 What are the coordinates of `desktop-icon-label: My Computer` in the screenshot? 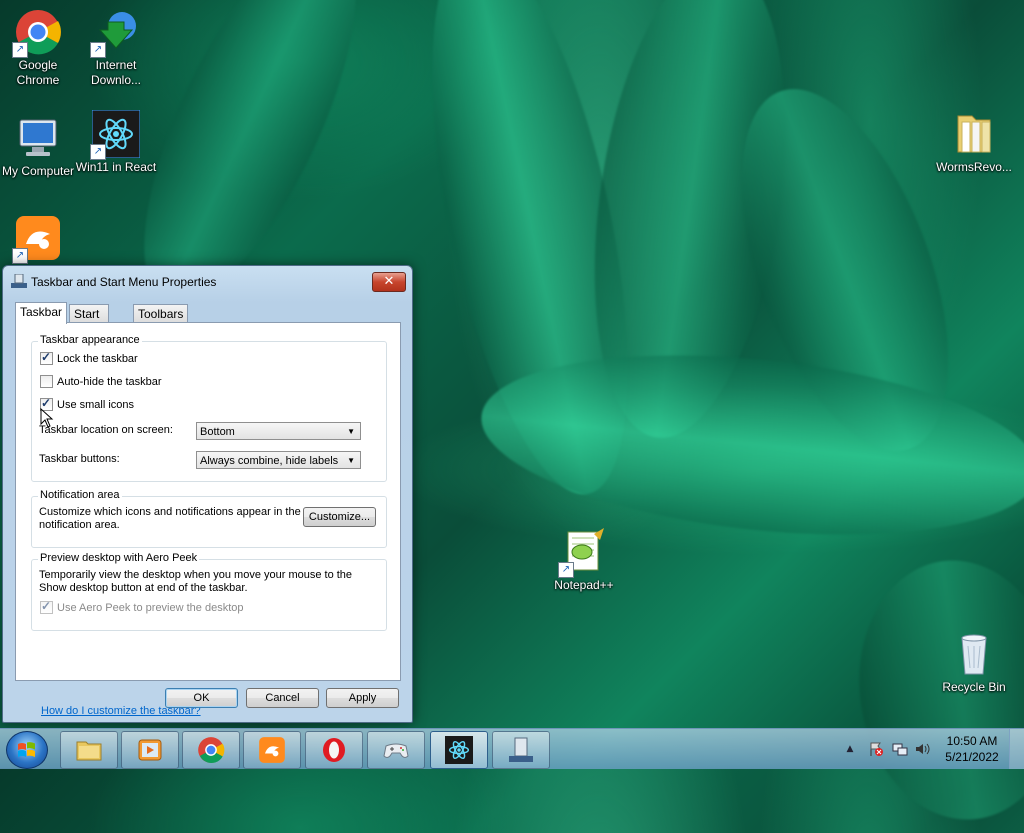 It's located at (38, 171).